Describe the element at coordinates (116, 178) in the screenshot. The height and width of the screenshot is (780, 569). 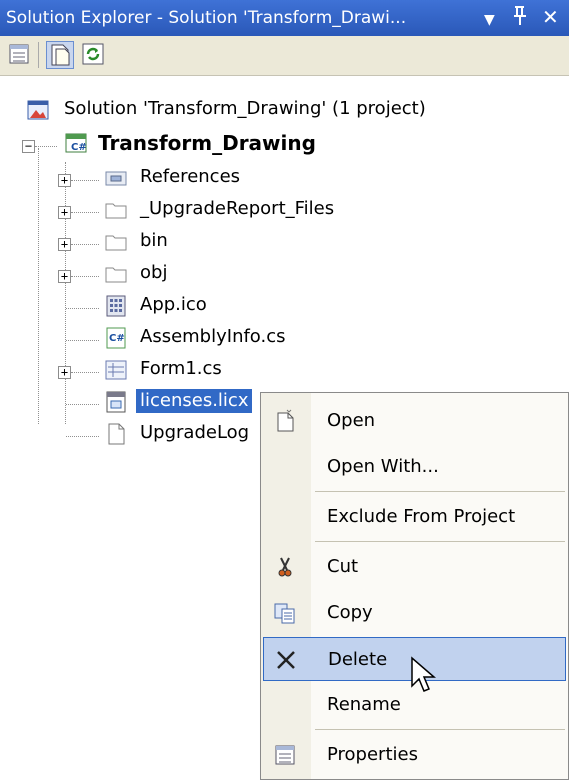
I see `references-icon` at that location.